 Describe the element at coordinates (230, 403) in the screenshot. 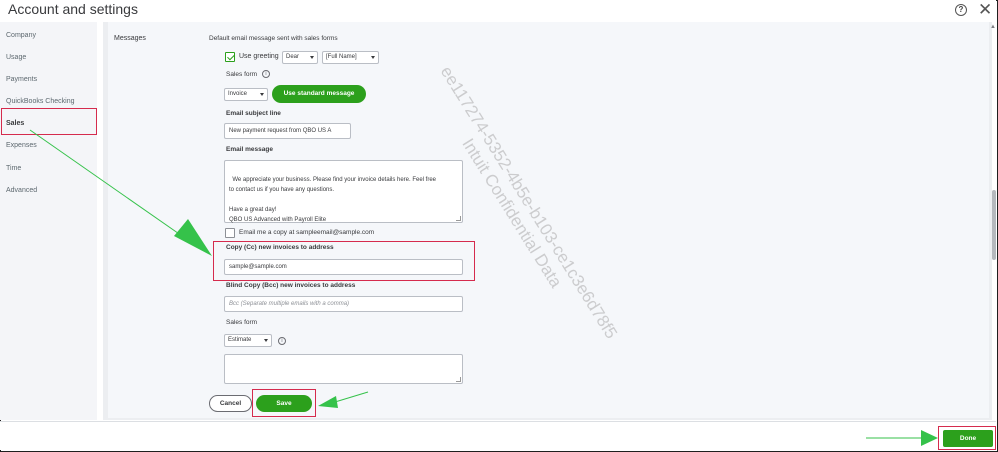

I see `cancel-button: Cancel` at that location.